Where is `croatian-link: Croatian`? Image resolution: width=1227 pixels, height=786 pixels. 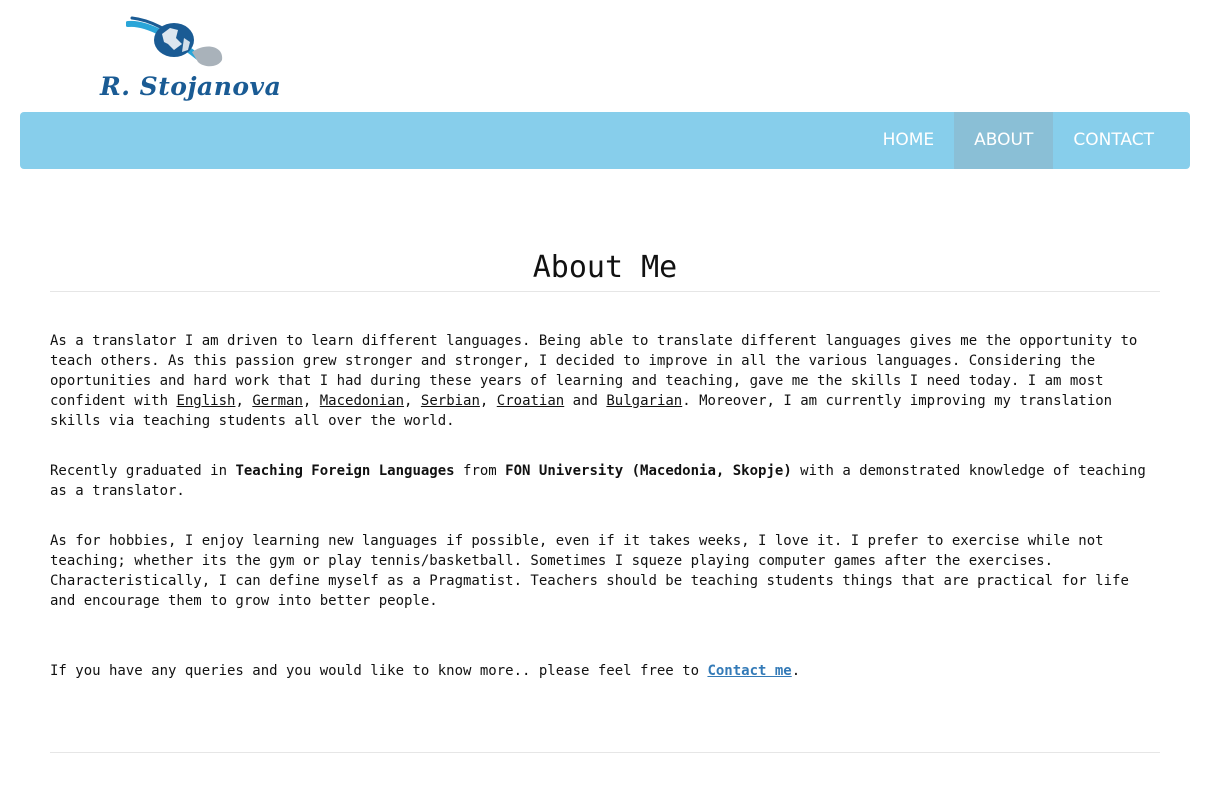
croatian-link: Croatian is located at coordinates (530, 401).